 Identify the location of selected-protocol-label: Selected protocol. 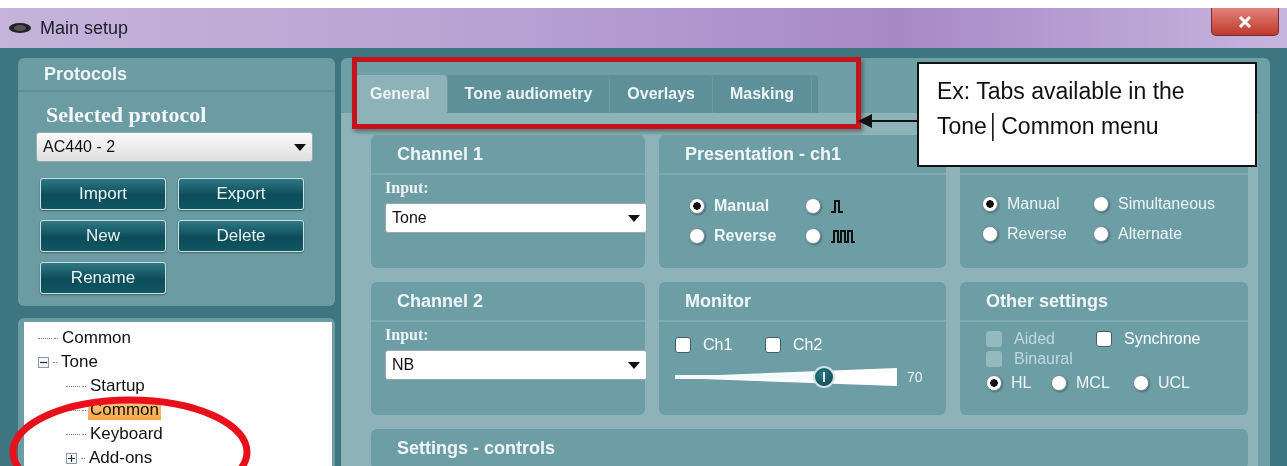
(126, 115).